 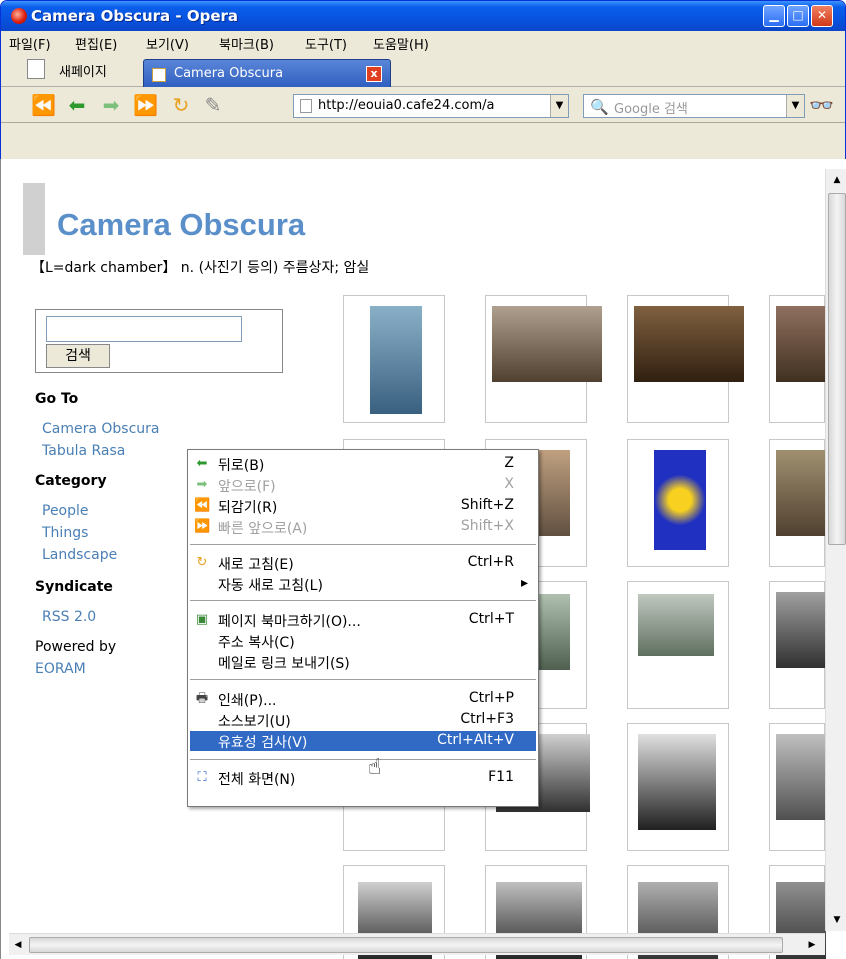 I want to click on new-page-label: 새페이지, so click(x=83, y=72).